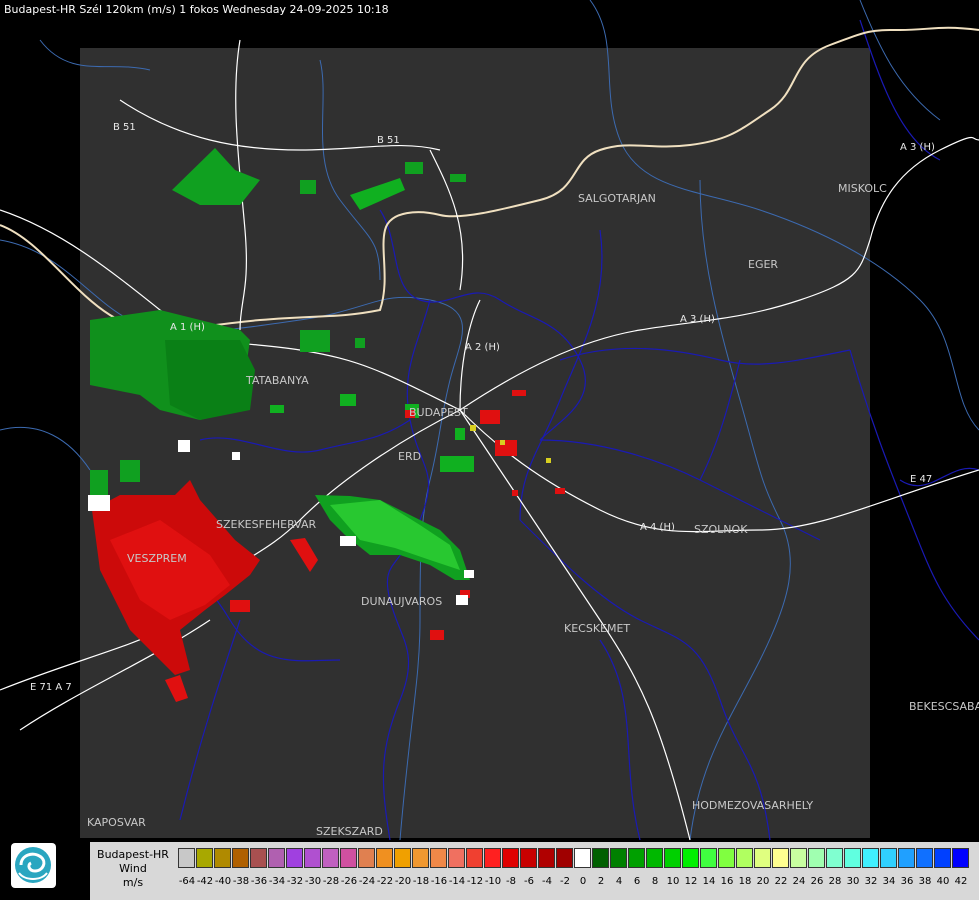 The image size is (979, 900). What do you see at coordinates (313, 881) in the screenshot?
I see `legend-tick-label: -30` at bounding box center [313, 881].